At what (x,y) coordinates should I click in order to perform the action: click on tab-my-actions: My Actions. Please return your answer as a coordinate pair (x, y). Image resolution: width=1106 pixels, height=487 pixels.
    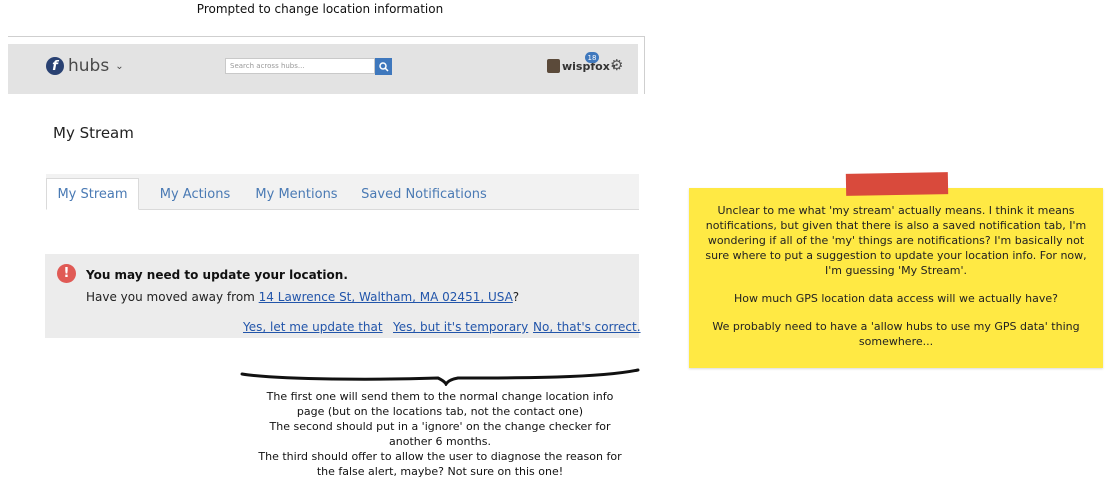
    Looking at the image, I should click on (195, 194).